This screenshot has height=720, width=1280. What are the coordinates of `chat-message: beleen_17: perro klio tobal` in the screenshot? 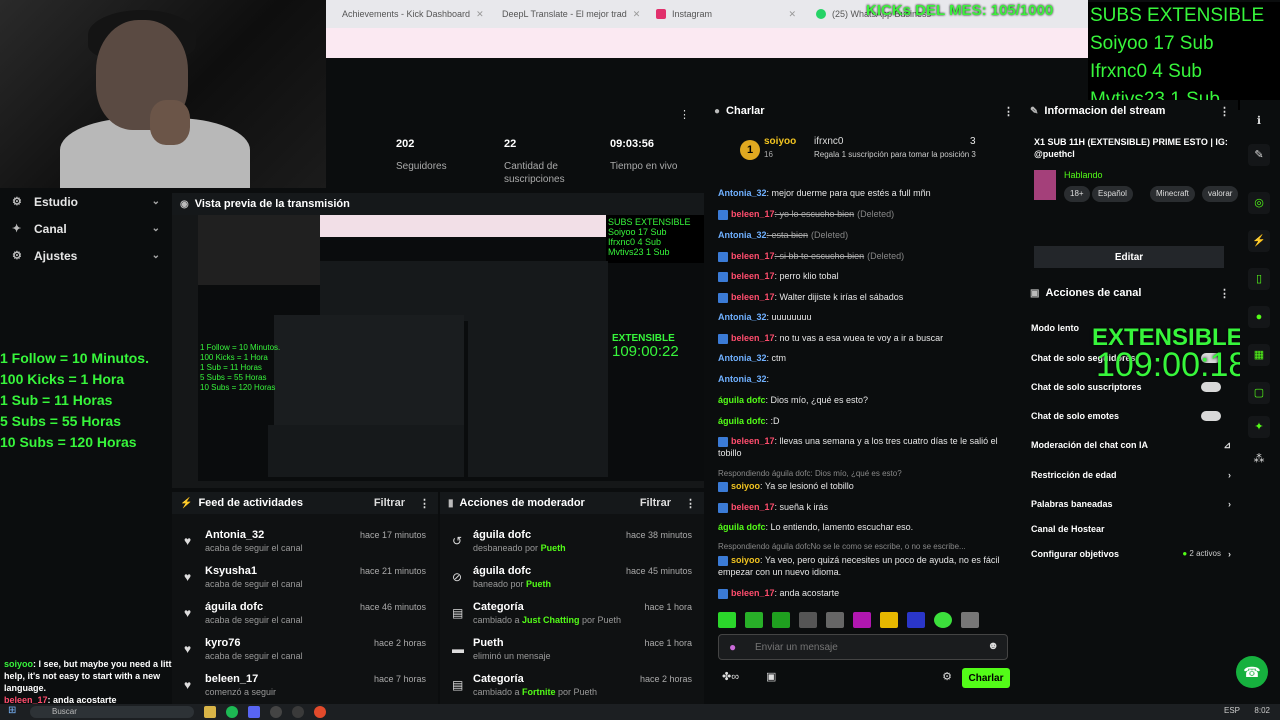 It's located at (868, 276).